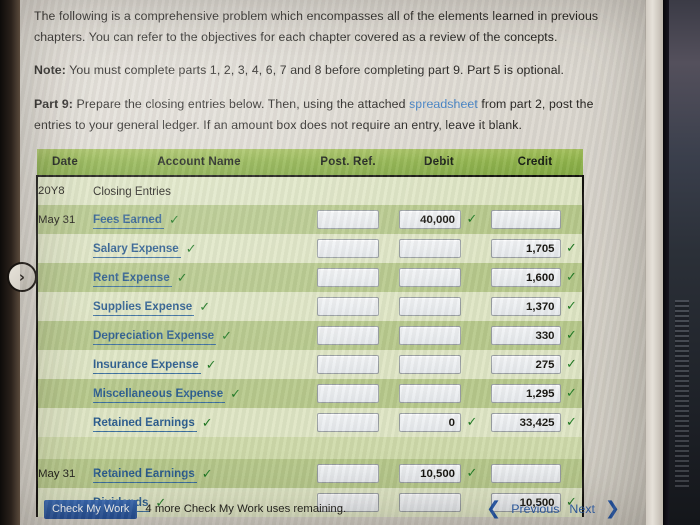 Image resolution: width=700 pixels, height=525 pixels. I want to click on account-name-select: Salary Expense, so click(137, 249).